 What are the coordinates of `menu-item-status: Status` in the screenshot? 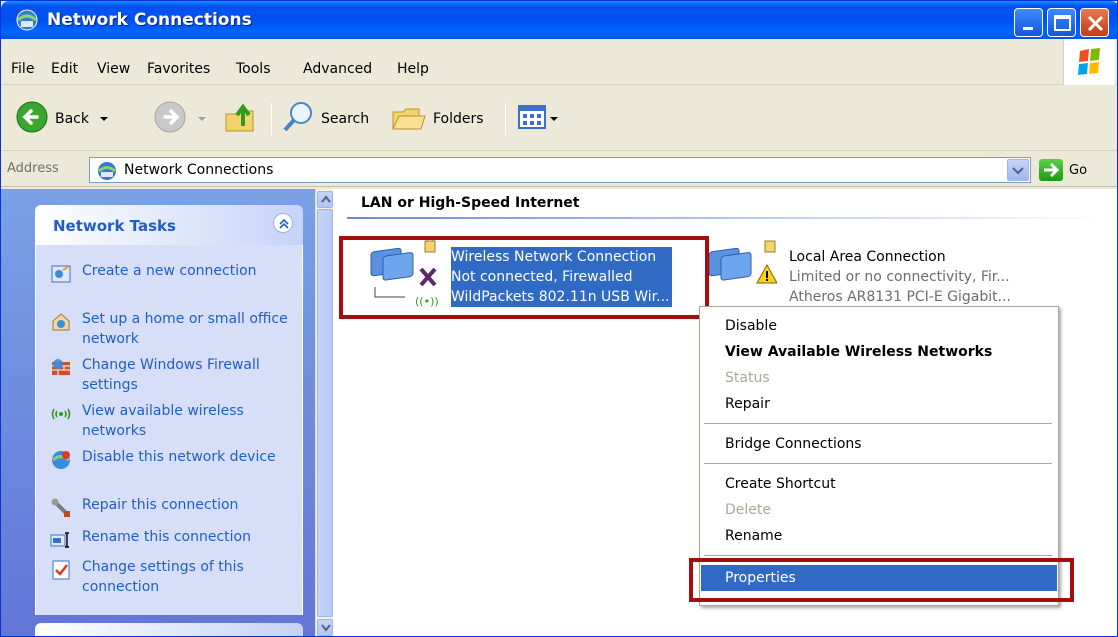 It's located at (879, 378).